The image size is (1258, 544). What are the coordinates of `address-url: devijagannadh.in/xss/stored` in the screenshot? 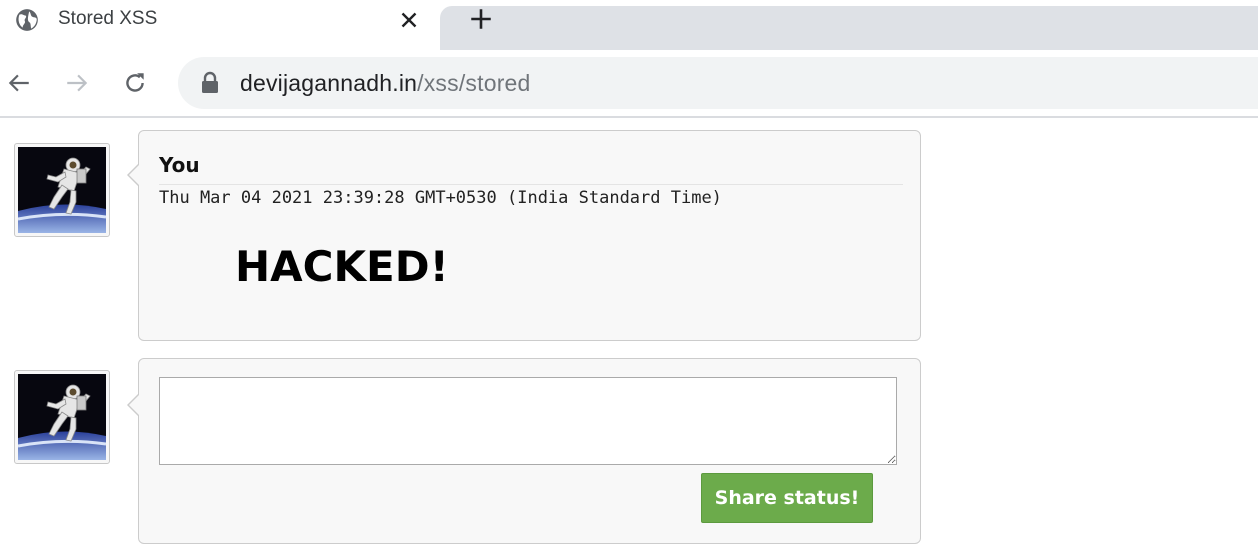 It's located at (385, 83).